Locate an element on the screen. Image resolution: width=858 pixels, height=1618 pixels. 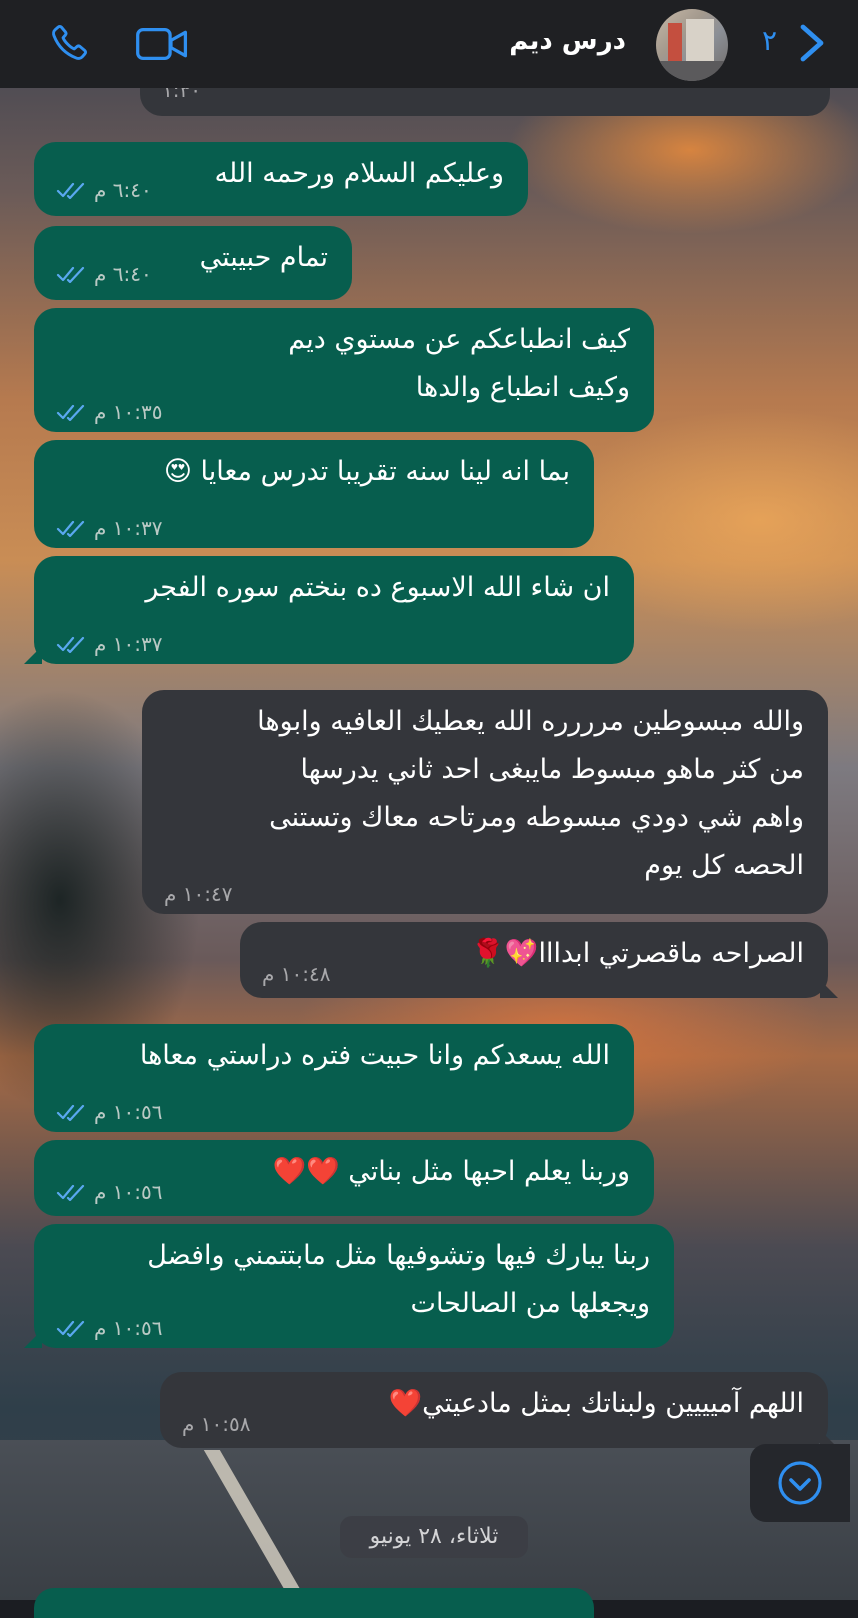
message-time: ١٠:٤٧ م is located at coordinates (198, 894).